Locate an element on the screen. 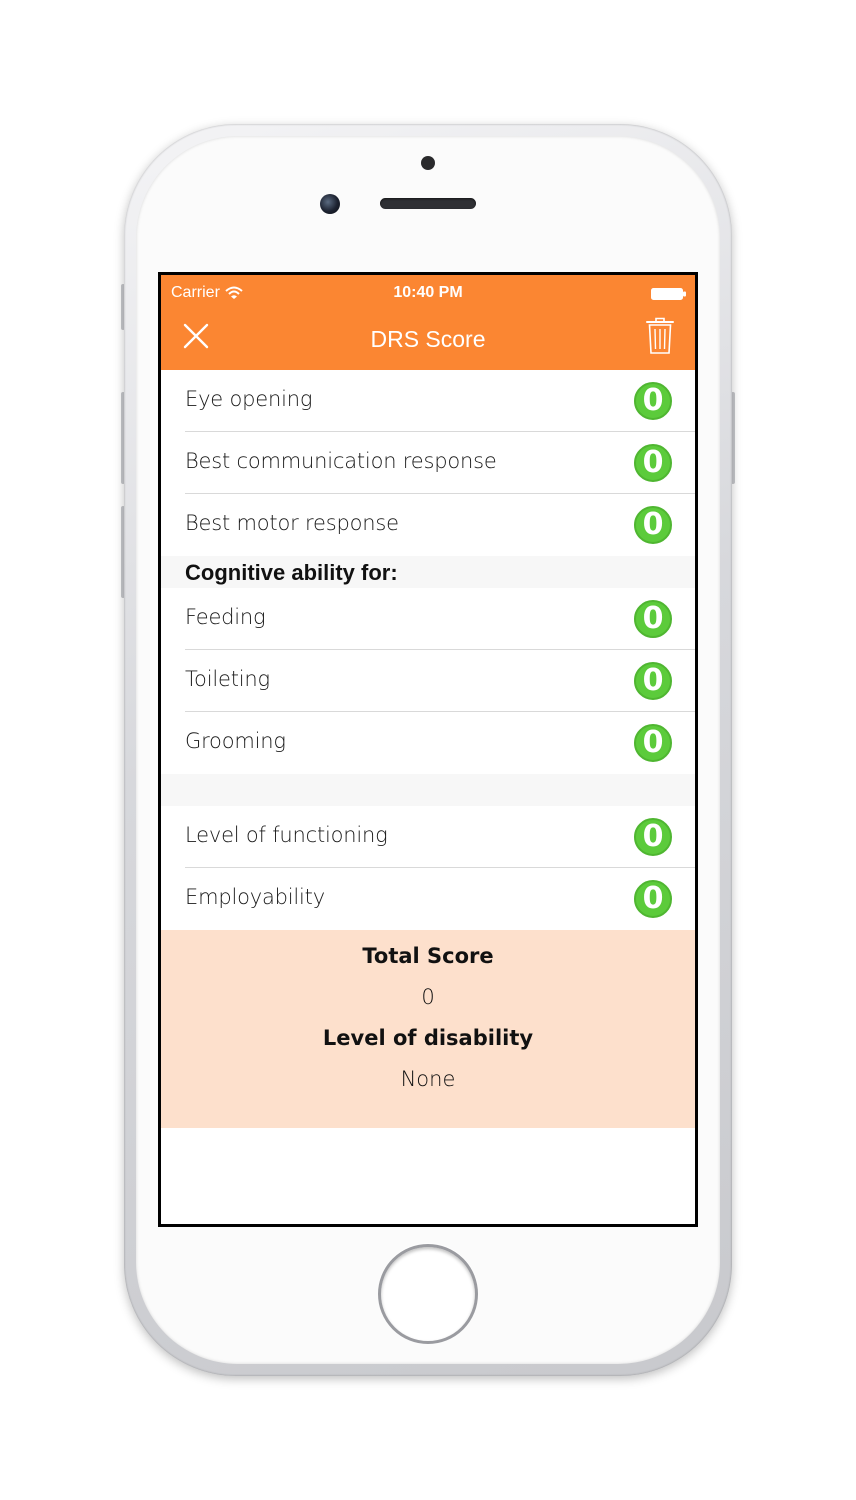 The width and height of the screenshot is (856, 1500). list-item-best-communication-response: Best communication response 0 is located at coordinates (428, 463).